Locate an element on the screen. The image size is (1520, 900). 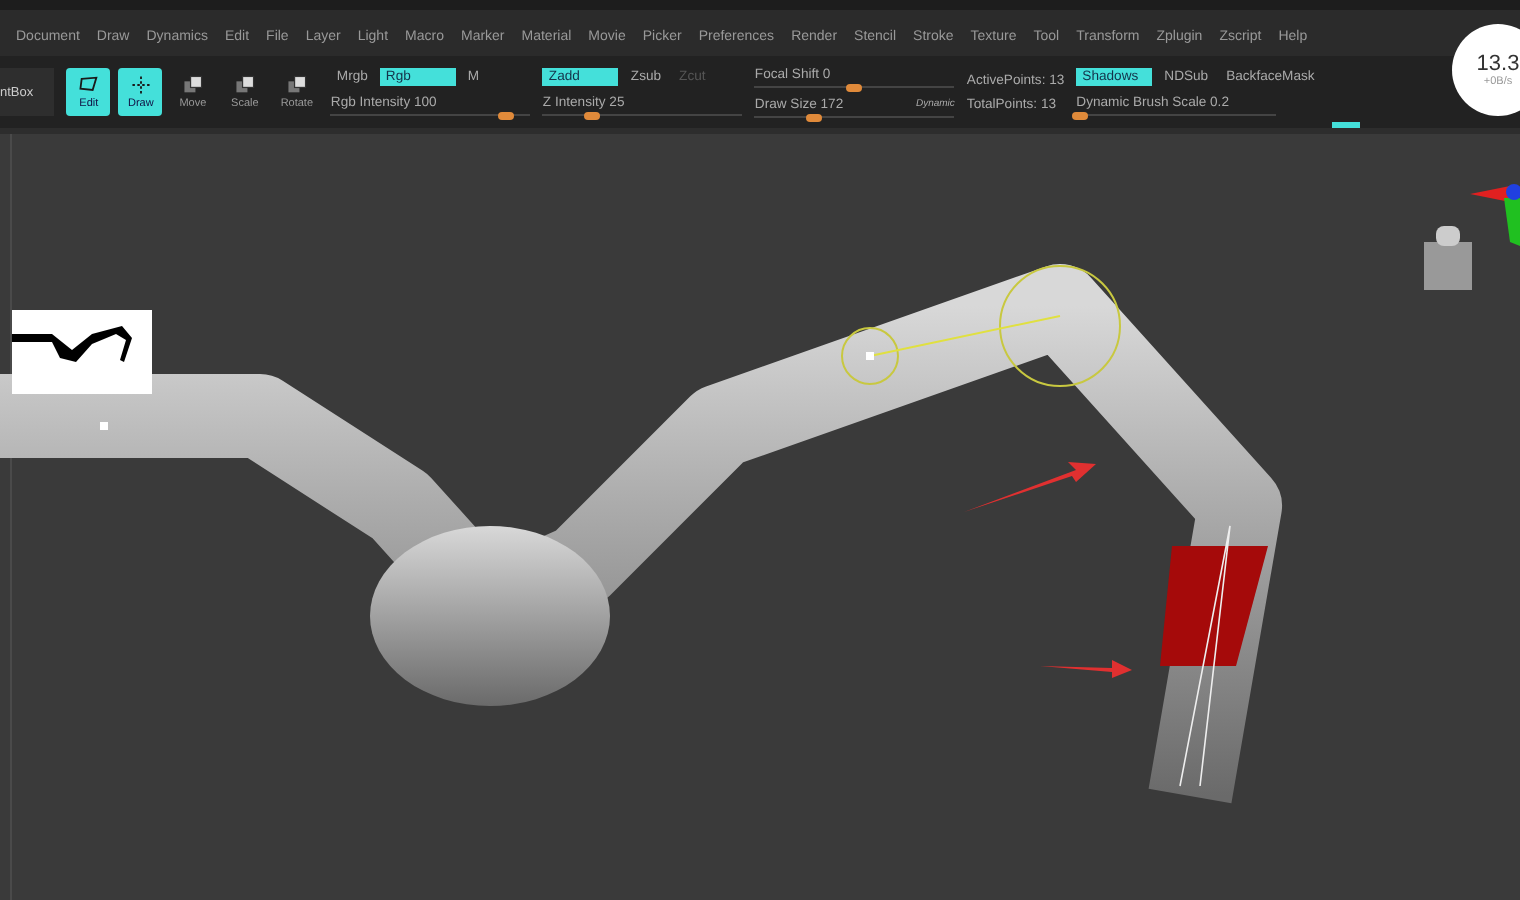
speed-value: 13.3 is located at coordinates (1498, 64).